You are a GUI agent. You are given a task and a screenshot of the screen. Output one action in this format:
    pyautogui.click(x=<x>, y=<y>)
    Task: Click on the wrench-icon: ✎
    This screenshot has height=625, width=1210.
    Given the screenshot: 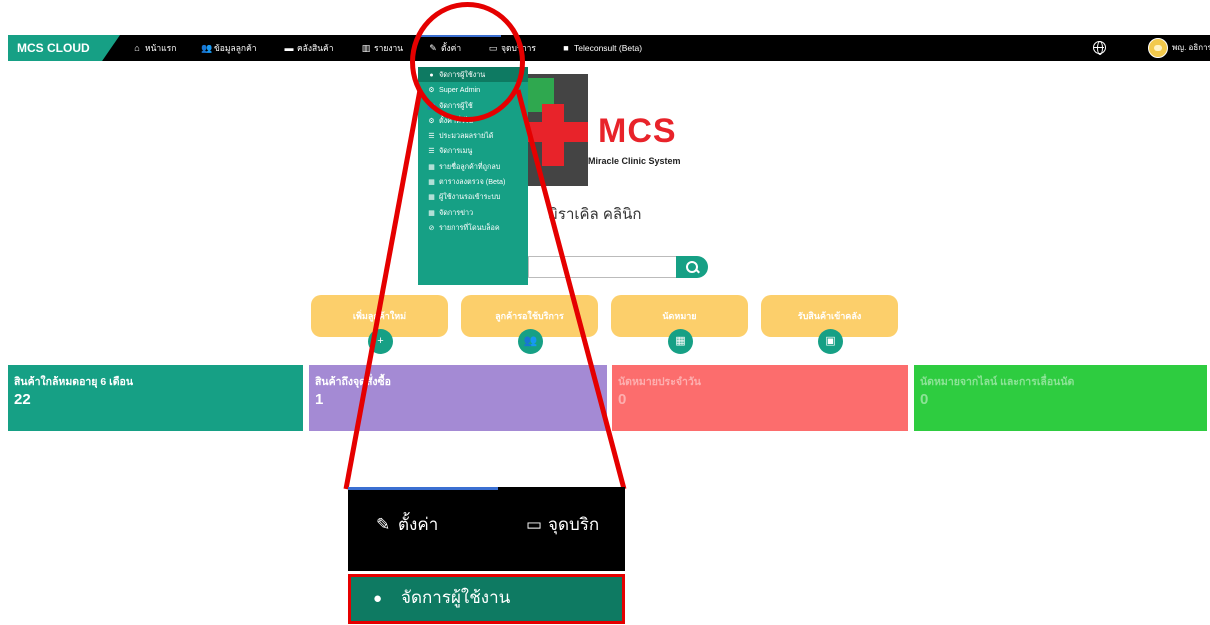 What is the action you would take?
    pyautogui.click(x=383, y=524)
    